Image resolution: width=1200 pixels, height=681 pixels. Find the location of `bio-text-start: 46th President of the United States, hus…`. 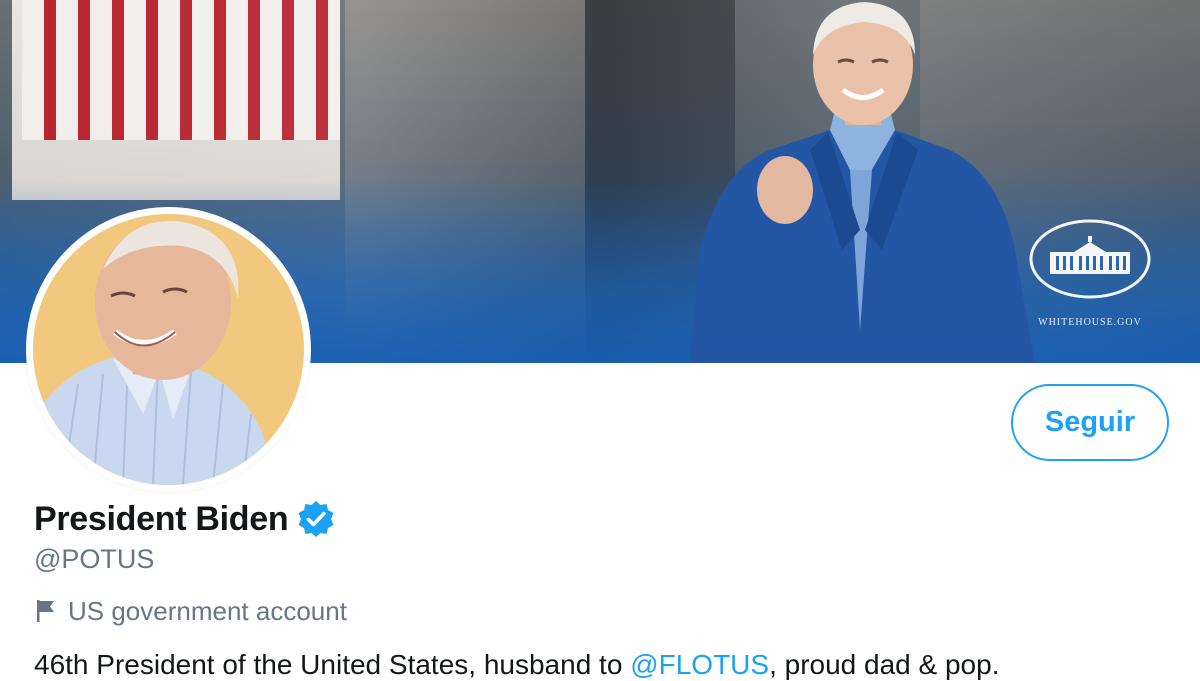

bio-text-start: 46th President of the United States, hus… is located at coordinates (332, 664).